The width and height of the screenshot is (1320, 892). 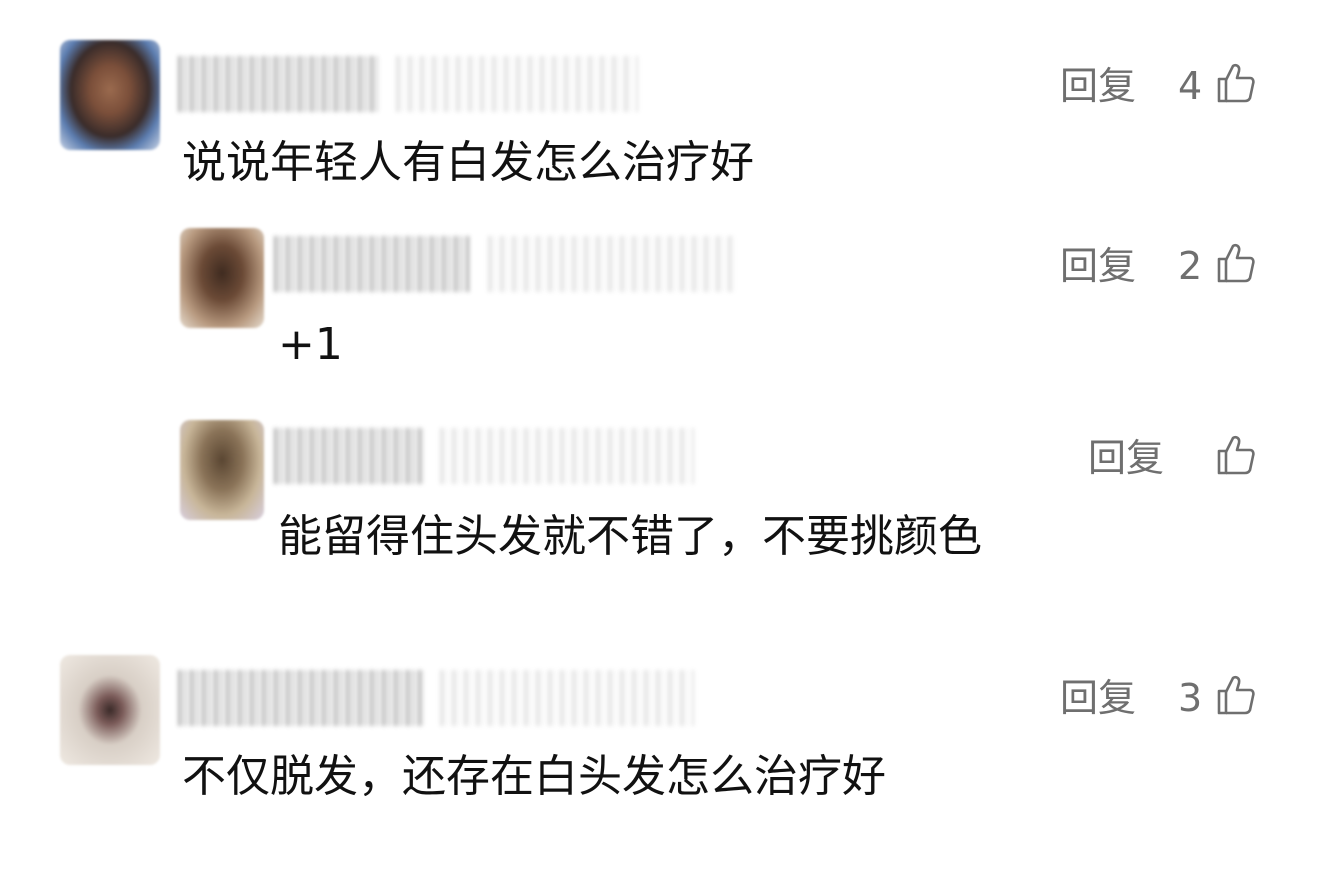 I want to click on comment-text: 说说年轻人有白发怎么治疗好, so click(x=468, y=162).